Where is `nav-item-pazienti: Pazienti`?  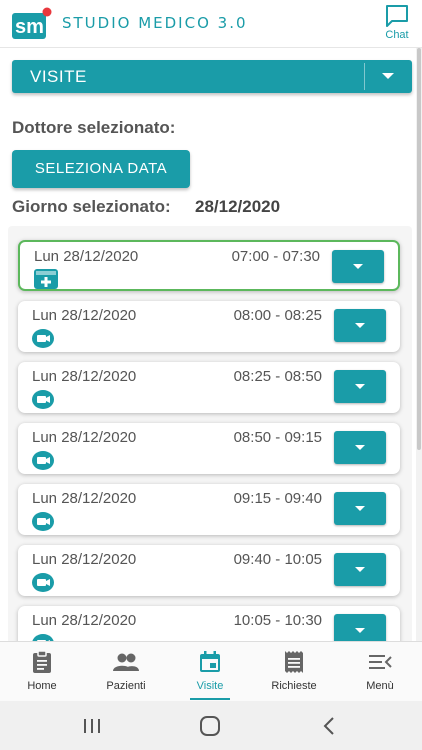 nav-item-pazienti: Pazienti is located at coordinates (126, 672).